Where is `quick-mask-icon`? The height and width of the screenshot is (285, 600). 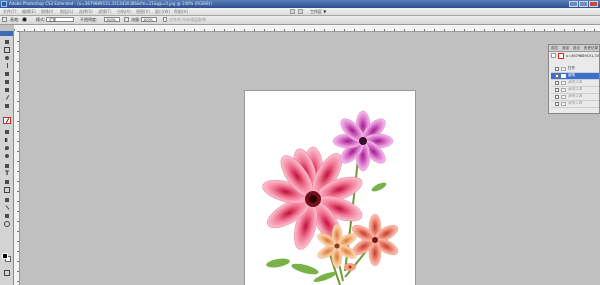
quick-mask-icon is located at coordinates (7, 272).